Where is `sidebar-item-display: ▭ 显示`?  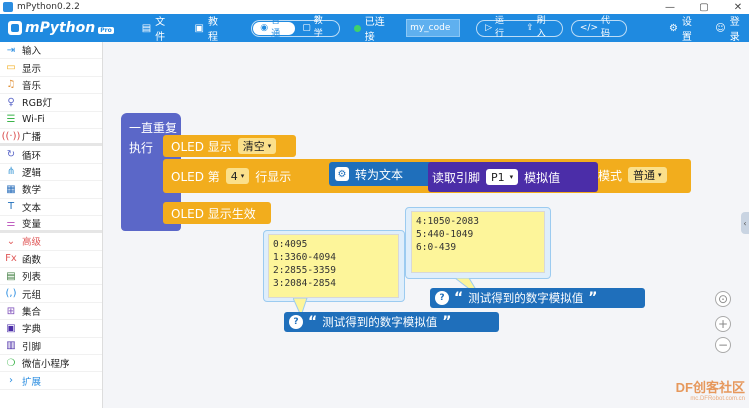 sidebar-item-display: ▭ 显示 is located at coordinates (51, 68).